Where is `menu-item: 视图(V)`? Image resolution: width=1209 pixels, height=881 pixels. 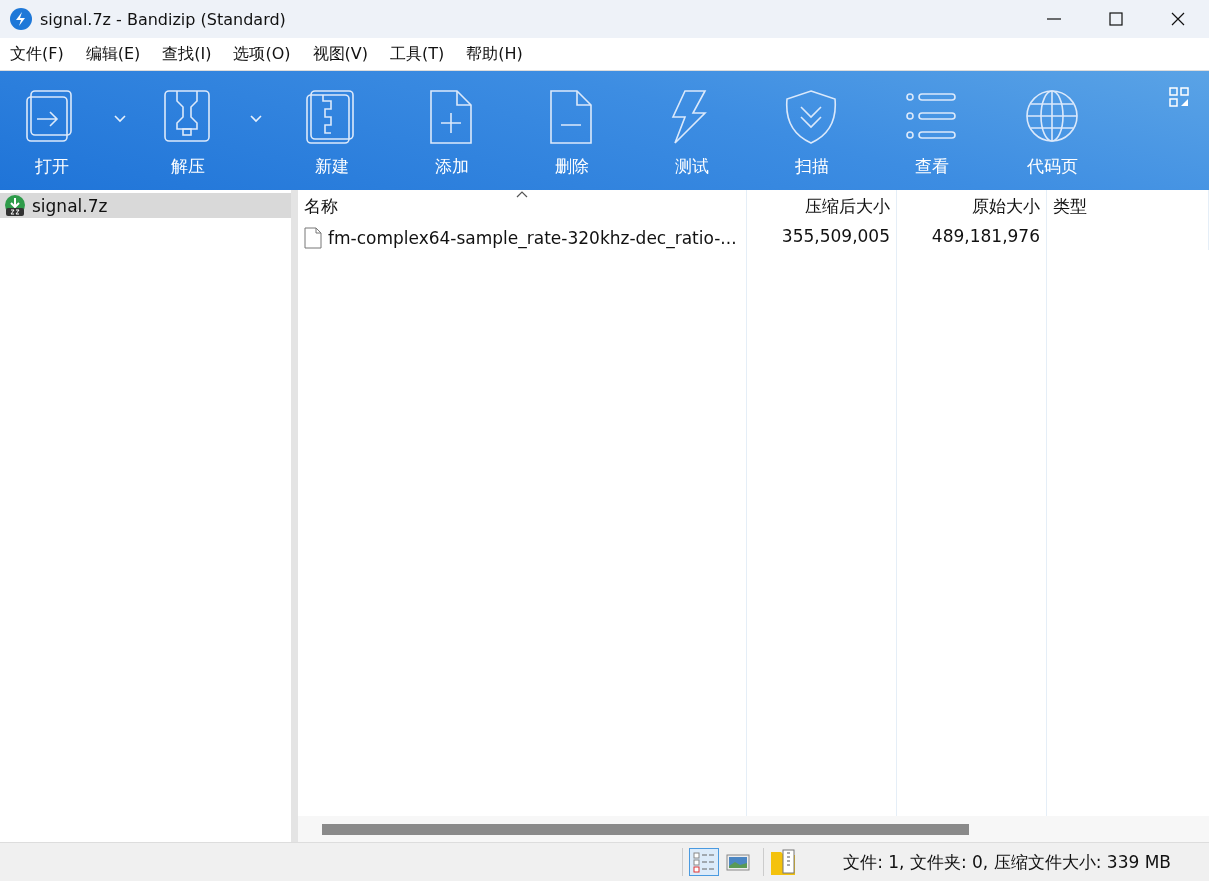 menu-item: 视图(V) is located at coordinates (340, 54).